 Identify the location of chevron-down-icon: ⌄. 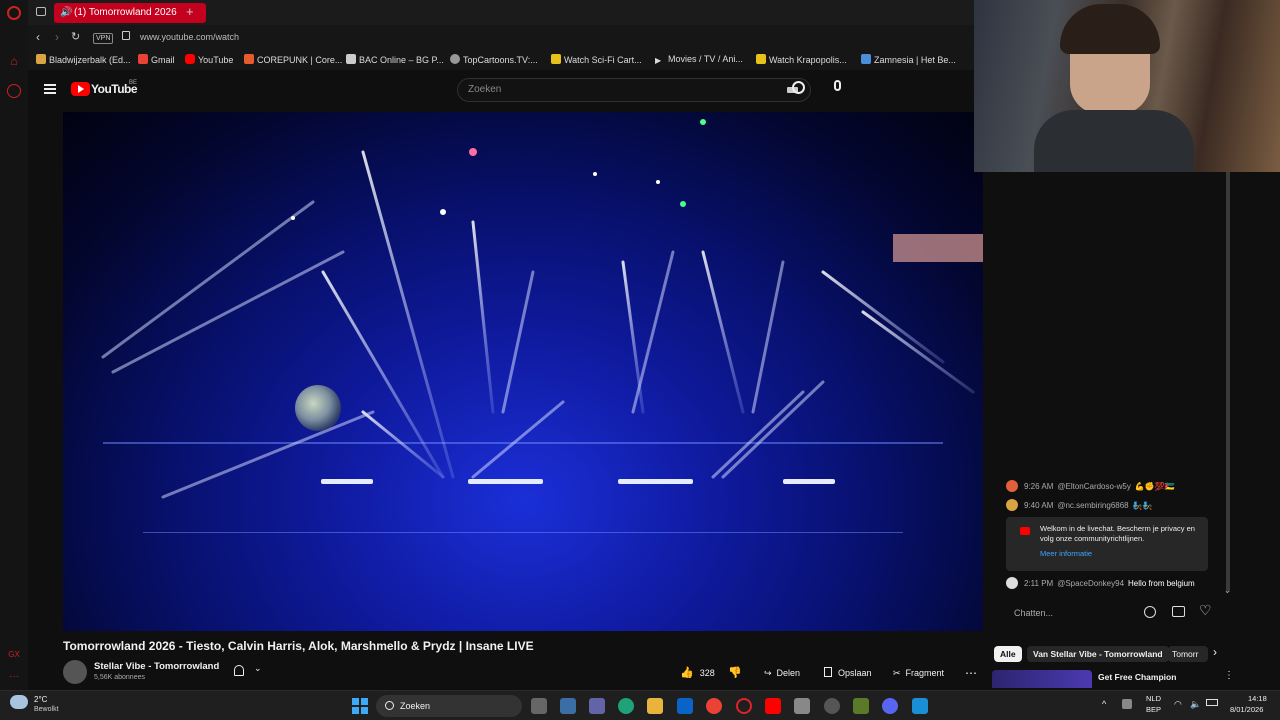
(258, 668).